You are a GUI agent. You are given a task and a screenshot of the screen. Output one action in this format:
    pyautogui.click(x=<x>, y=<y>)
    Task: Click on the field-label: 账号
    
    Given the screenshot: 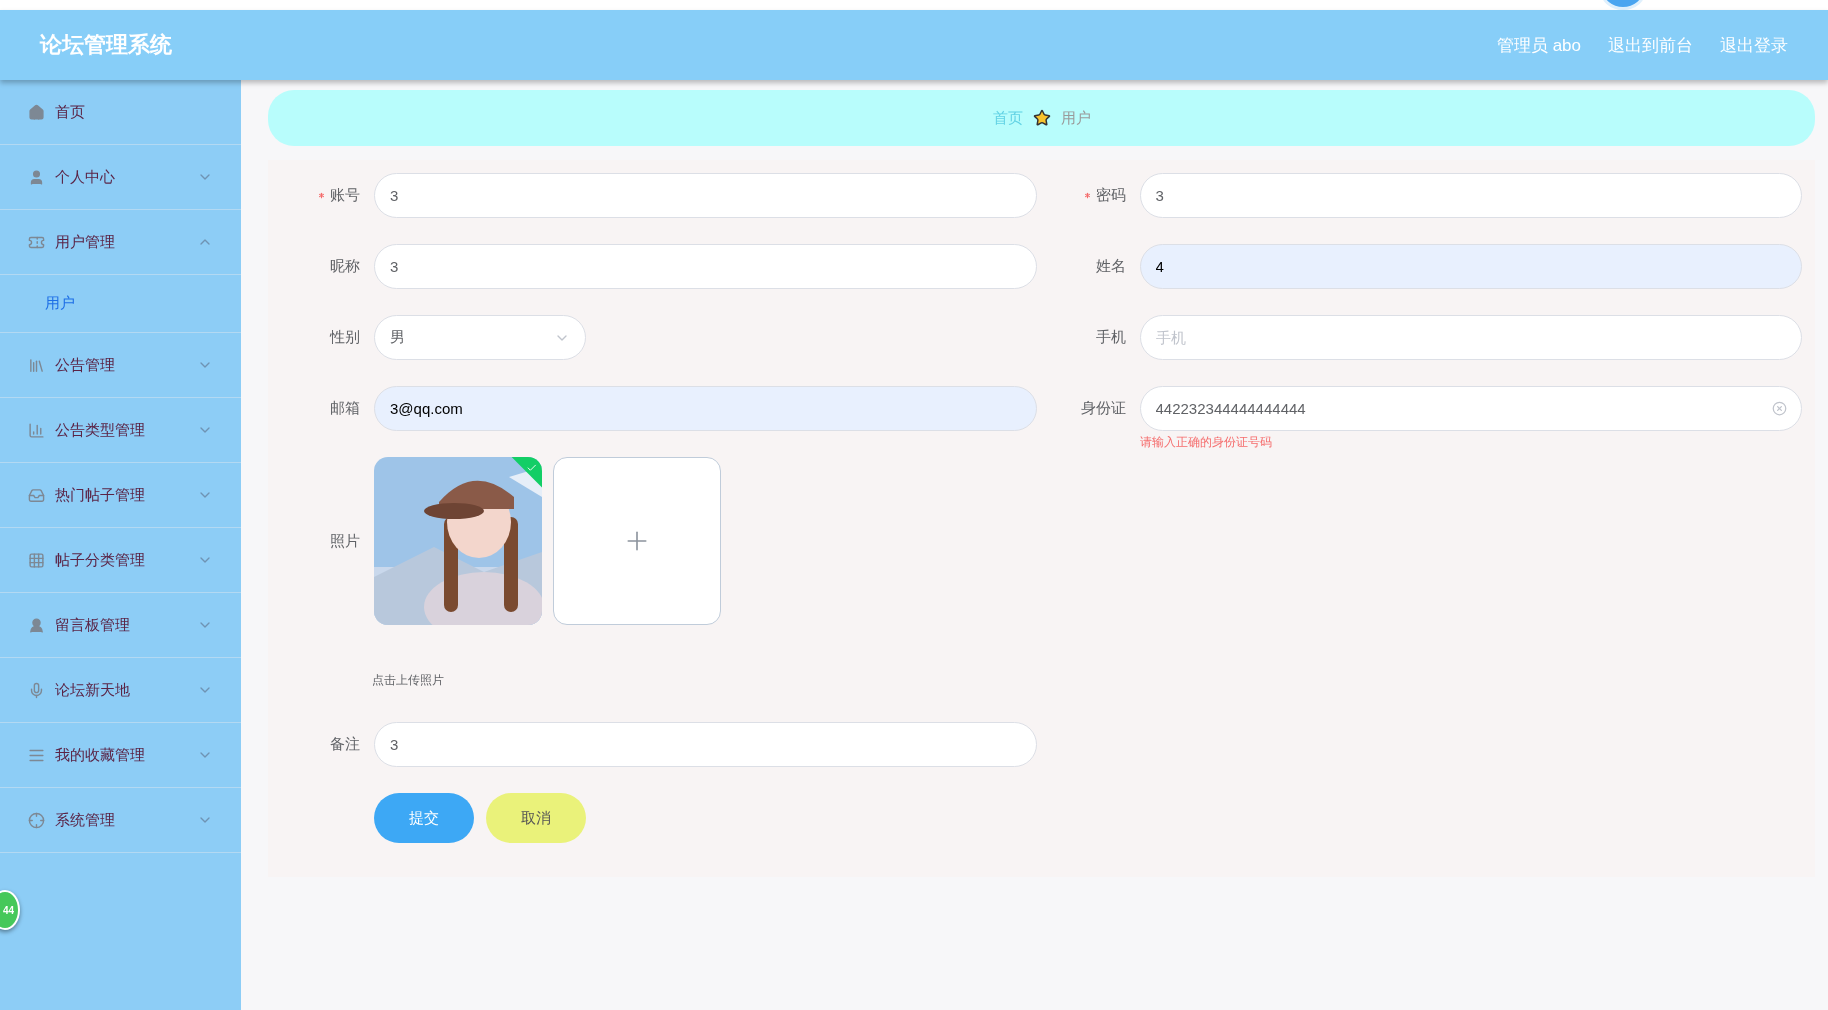 What is the action you would take?
    pyautogui.click(x=345, y=195)
    